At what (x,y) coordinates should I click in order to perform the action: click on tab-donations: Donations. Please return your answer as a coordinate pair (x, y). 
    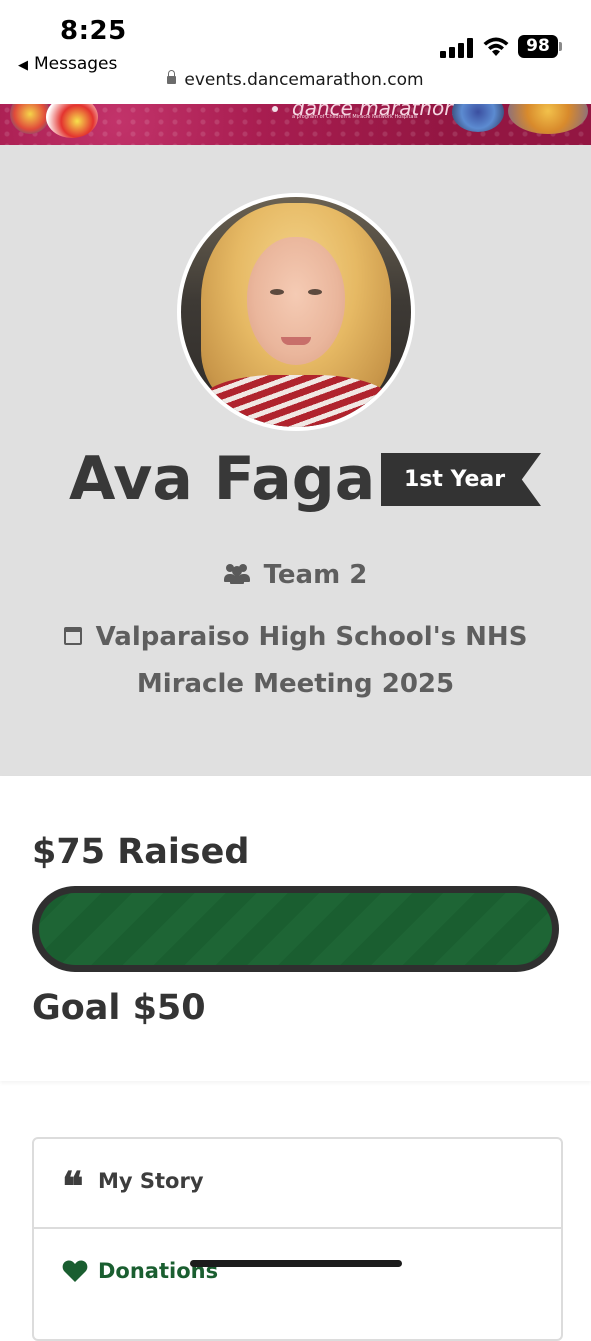
    Looking at the image, I should click on (297, 1273).